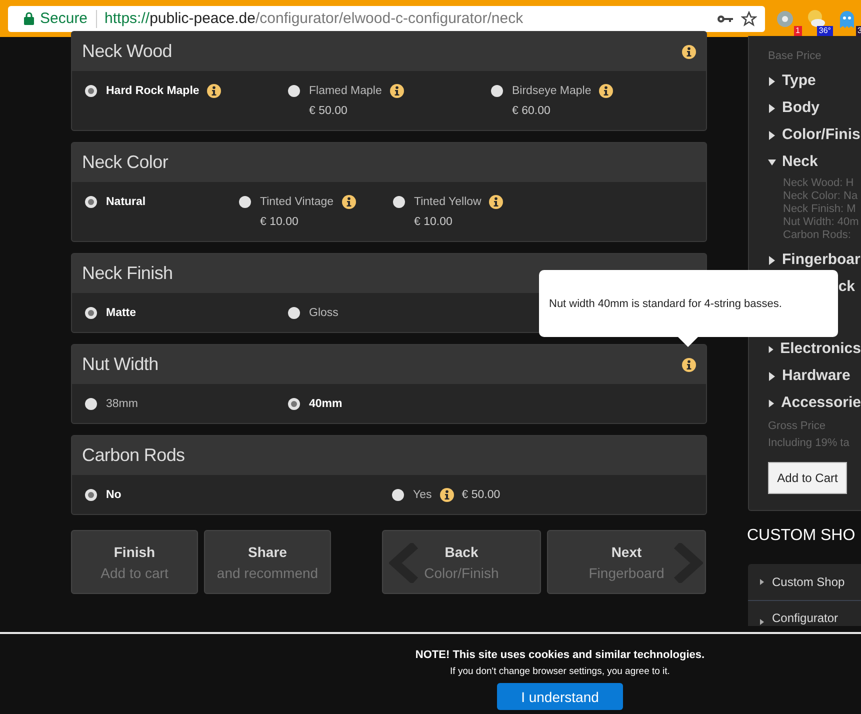 The image size is (861, 714). Describe the element at coordinates (323, 313) in the screenshot. I see `option-label: Gloss` at that location.